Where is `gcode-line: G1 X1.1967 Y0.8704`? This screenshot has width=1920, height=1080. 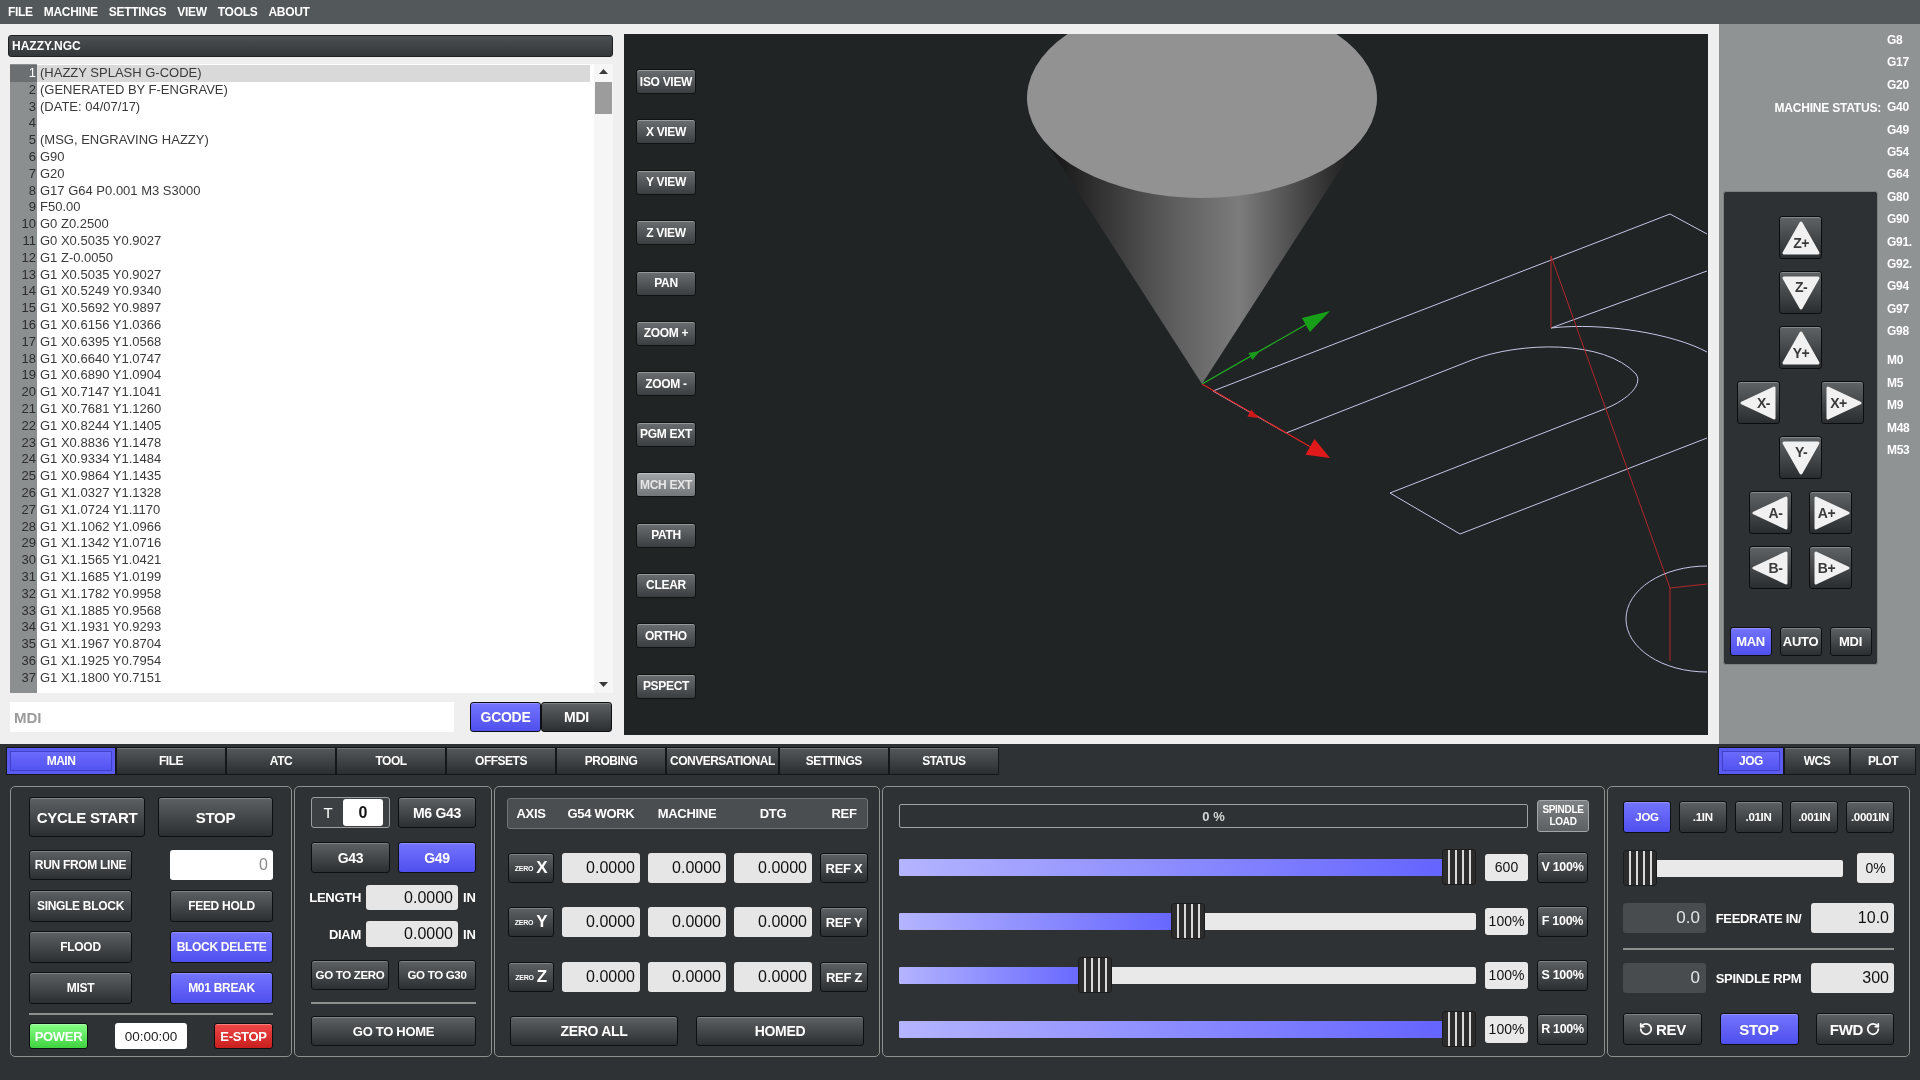
gcode-line: G1 X1.1967 Y0.8704 is located at coordinates (101, 644).